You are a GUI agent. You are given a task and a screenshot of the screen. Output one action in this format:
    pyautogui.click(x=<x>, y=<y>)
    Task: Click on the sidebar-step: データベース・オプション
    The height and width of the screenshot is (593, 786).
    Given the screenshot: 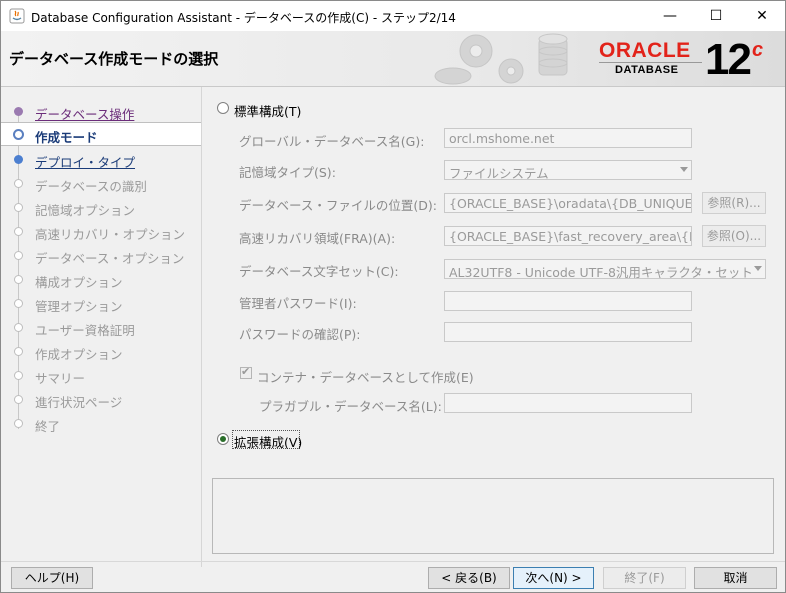 What is the action you would take?
    pyautogui.click(x=101, y=255)
    